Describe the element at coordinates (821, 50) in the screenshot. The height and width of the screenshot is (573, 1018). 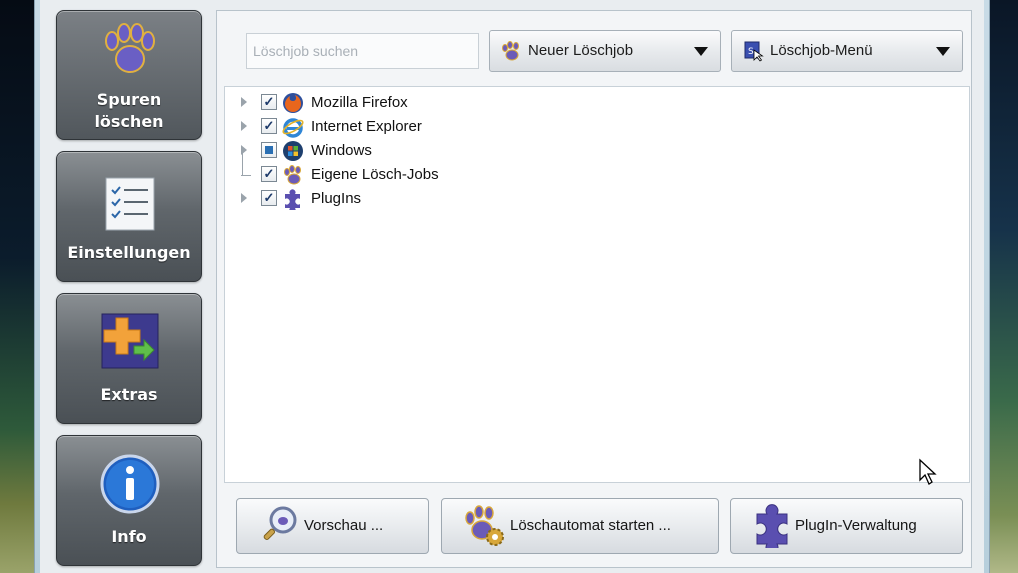
I see `job-menu-label: Löschjob-Menü` at that location.